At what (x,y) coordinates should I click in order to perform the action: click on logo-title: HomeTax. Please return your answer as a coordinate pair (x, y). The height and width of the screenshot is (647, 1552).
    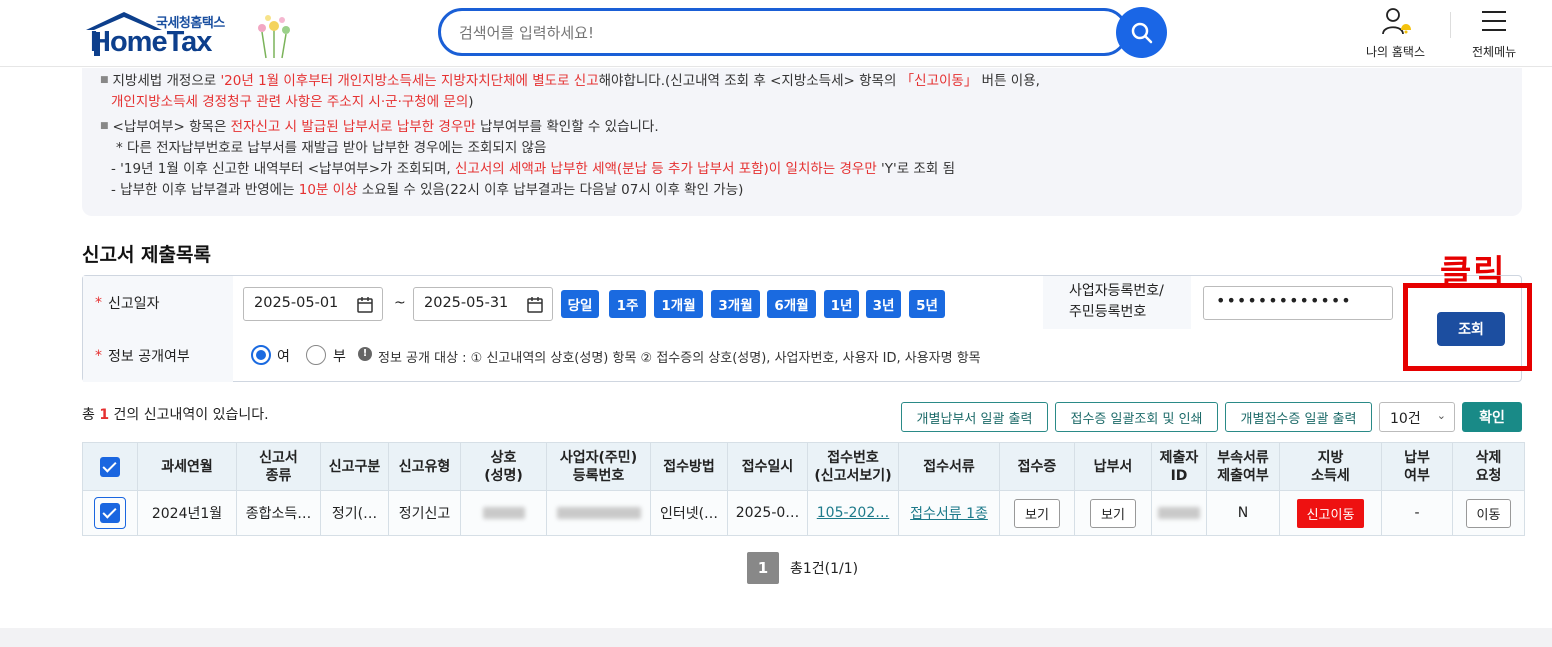
    Looking at the image, I should click on (151, 42).